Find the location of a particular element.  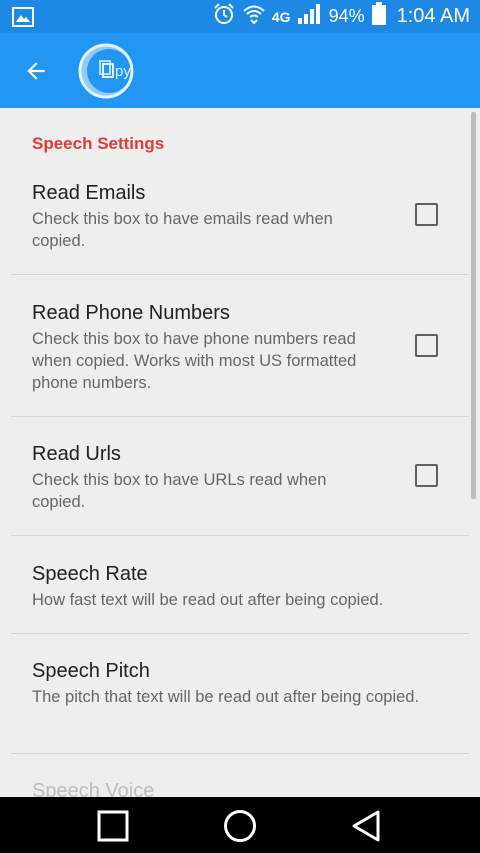

recent-apps-button is located at coordinates (113, 826).